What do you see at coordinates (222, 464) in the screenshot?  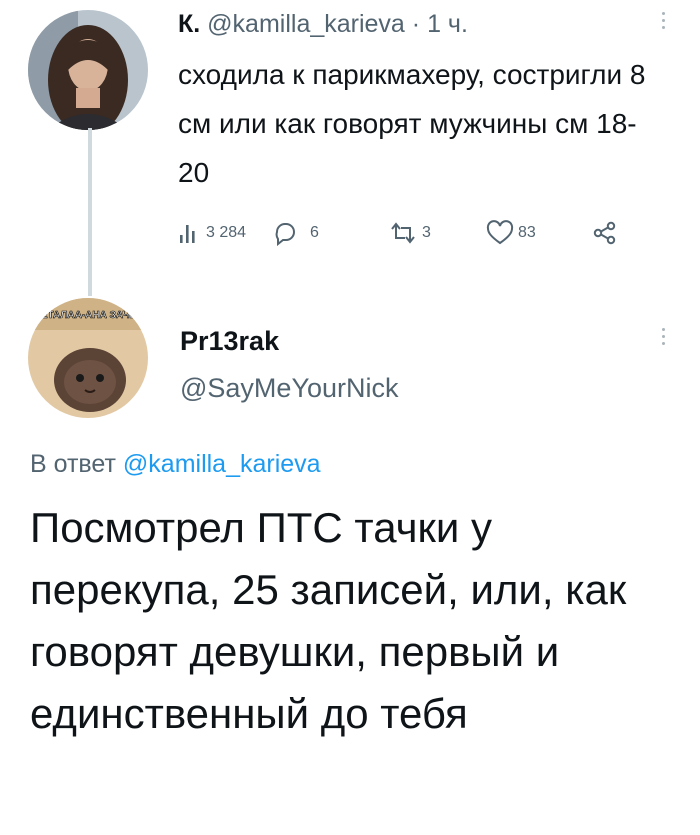 I see `reply-to-link: @kamilla_karieva` at bounding box center [222, 464].